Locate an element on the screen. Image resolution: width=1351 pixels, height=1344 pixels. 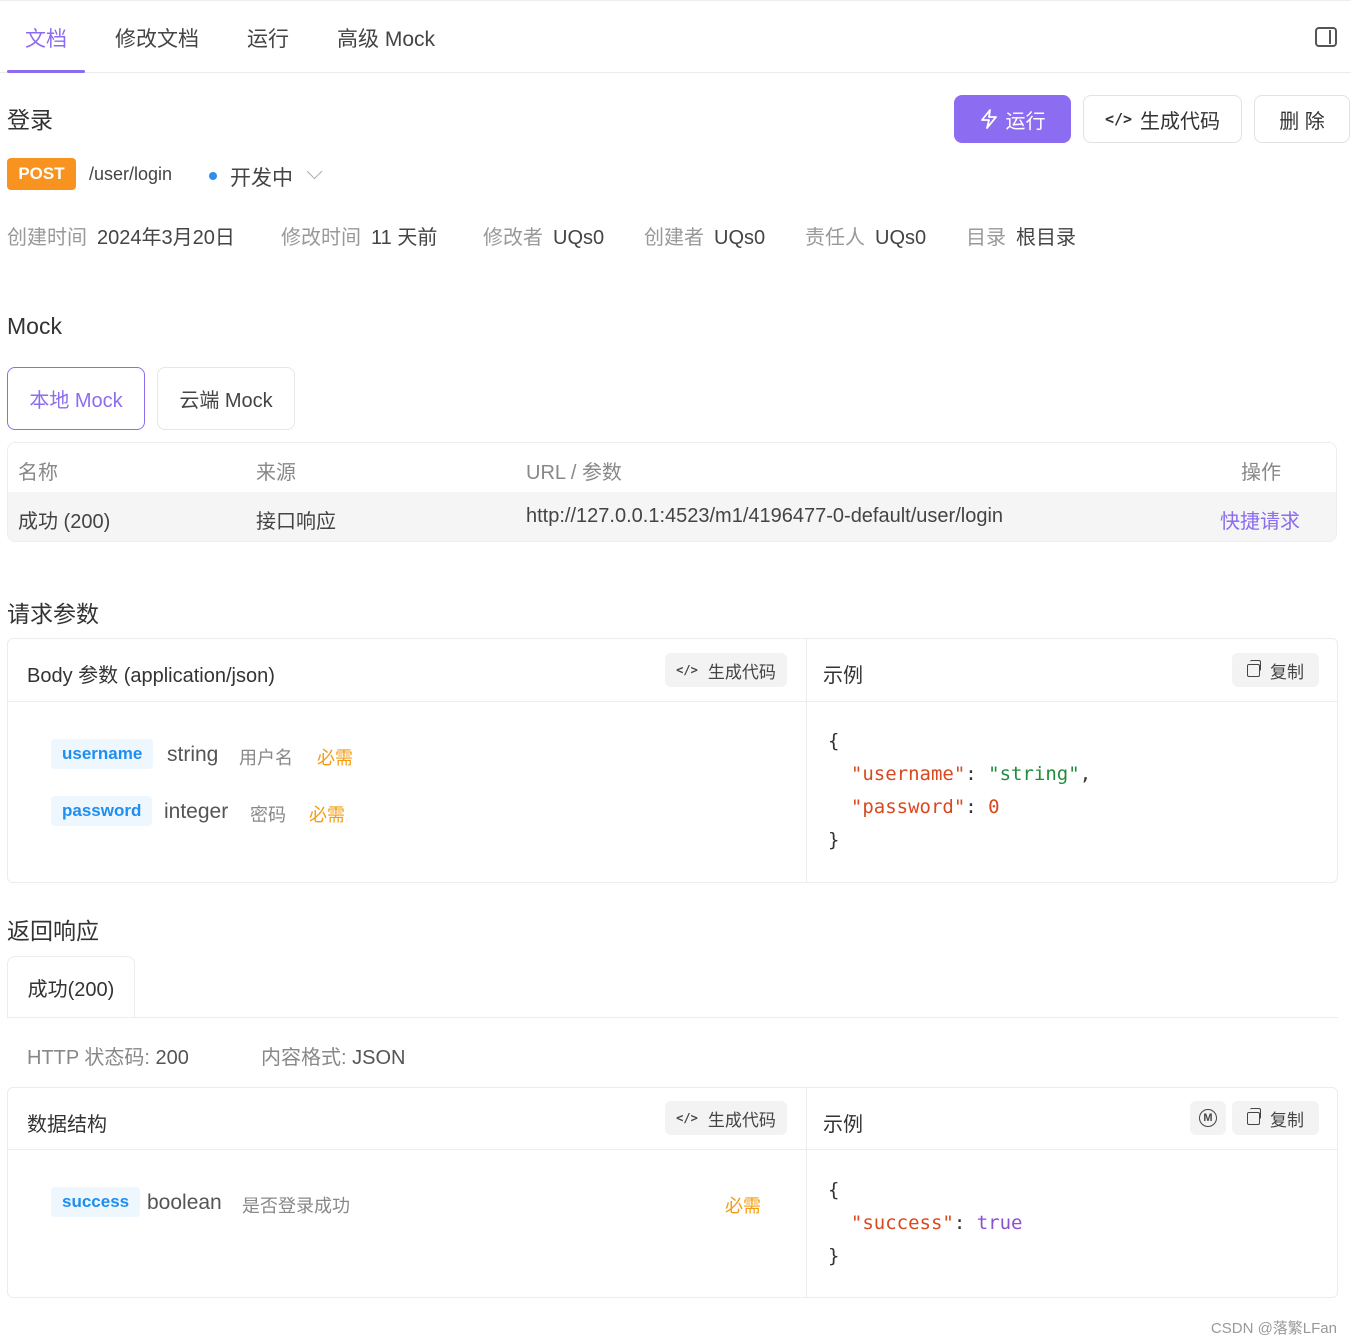
tab-local-mock: 本地 Mock is located at coordinates (76, 398).